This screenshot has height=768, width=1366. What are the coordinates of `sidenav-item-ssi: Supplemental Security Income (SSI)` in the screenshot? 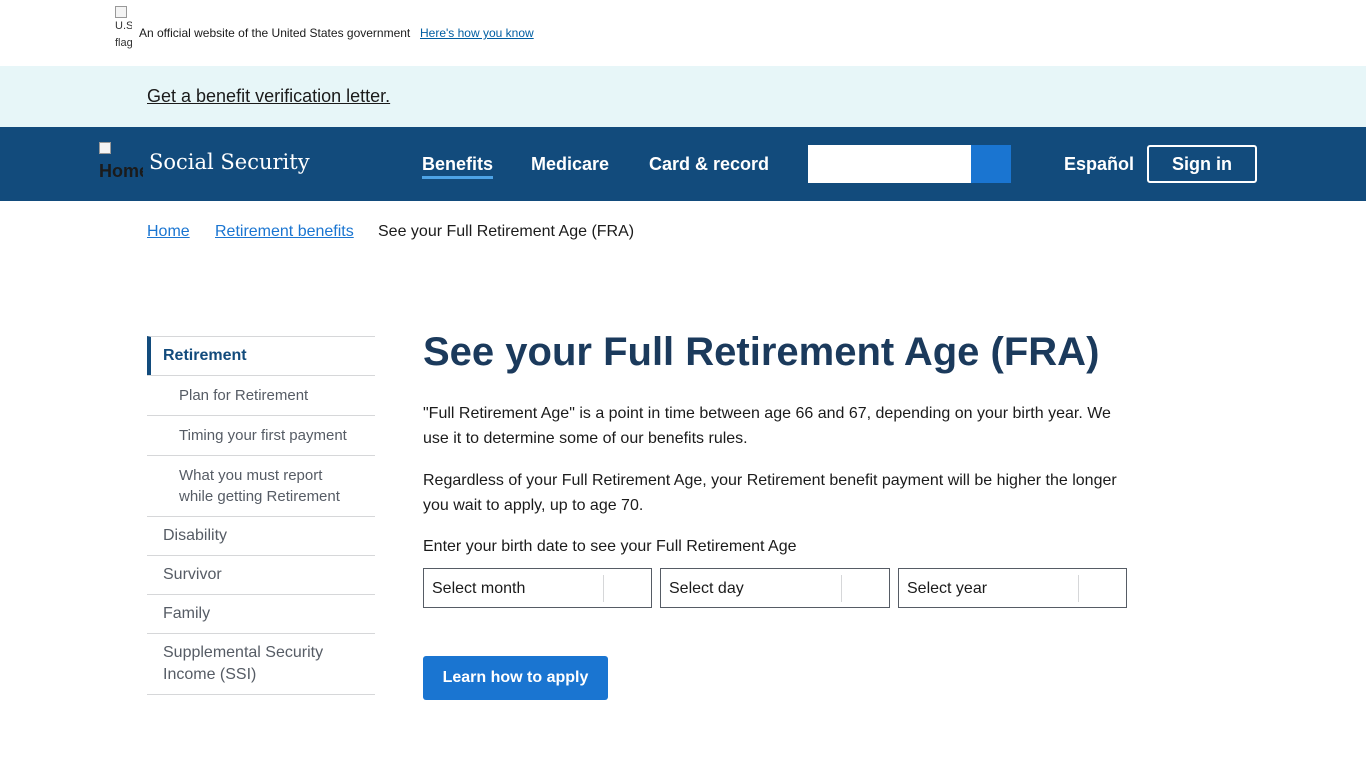 It's located at (261, 663).